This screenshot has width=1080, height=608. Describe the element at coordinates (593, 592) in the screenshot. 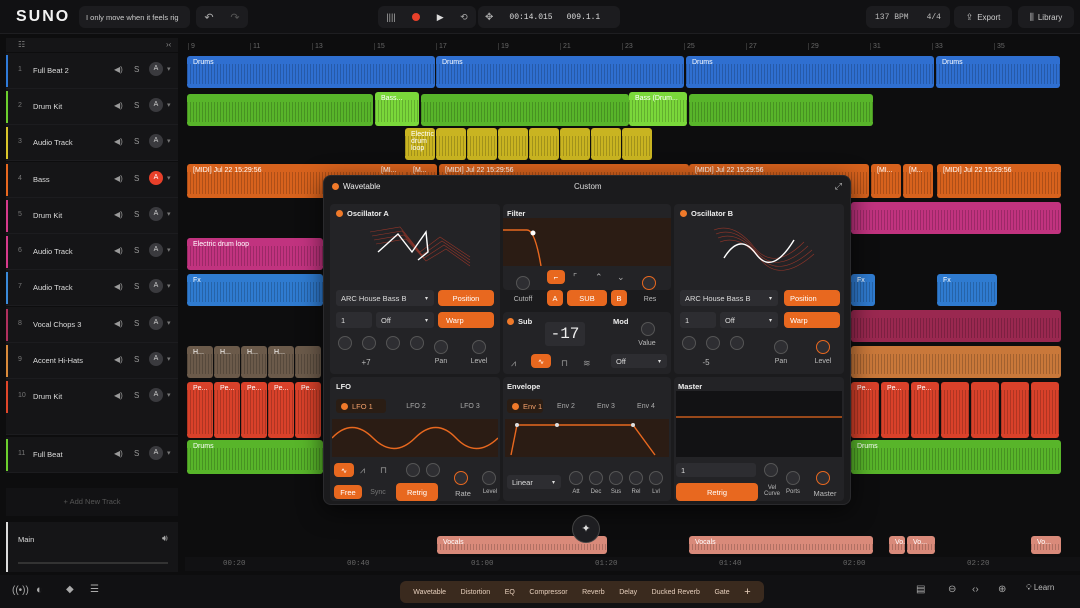

I see `fx-item: Reverb` at that location.